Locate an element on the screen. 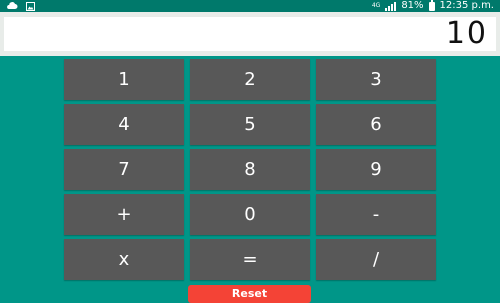  gallery-icon is located at coordinates (30, 6).